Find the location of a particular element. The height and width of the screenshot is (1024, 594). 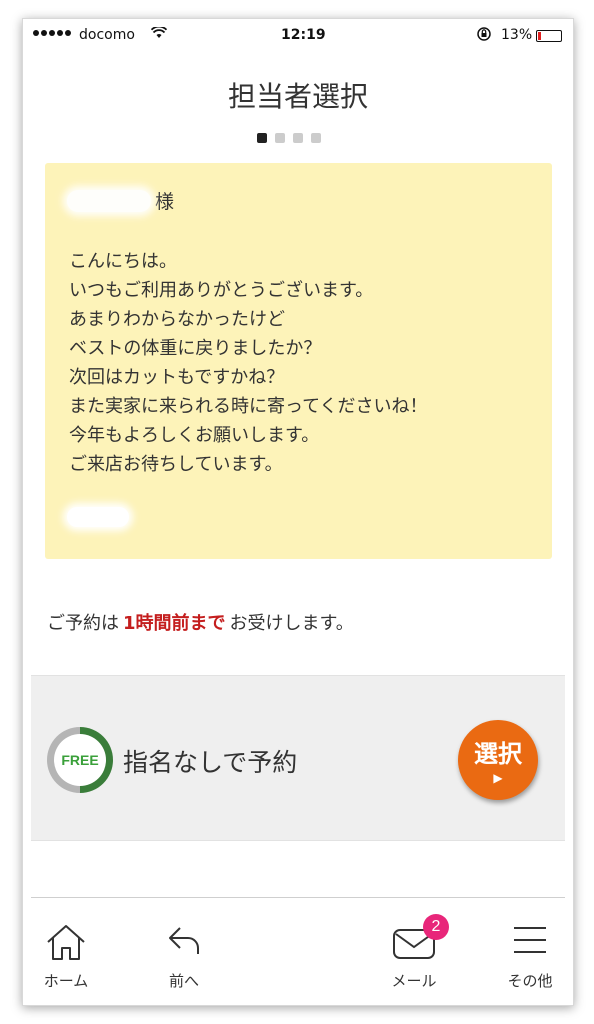

recipient-row: 様 is located at coordinates (120, 200).